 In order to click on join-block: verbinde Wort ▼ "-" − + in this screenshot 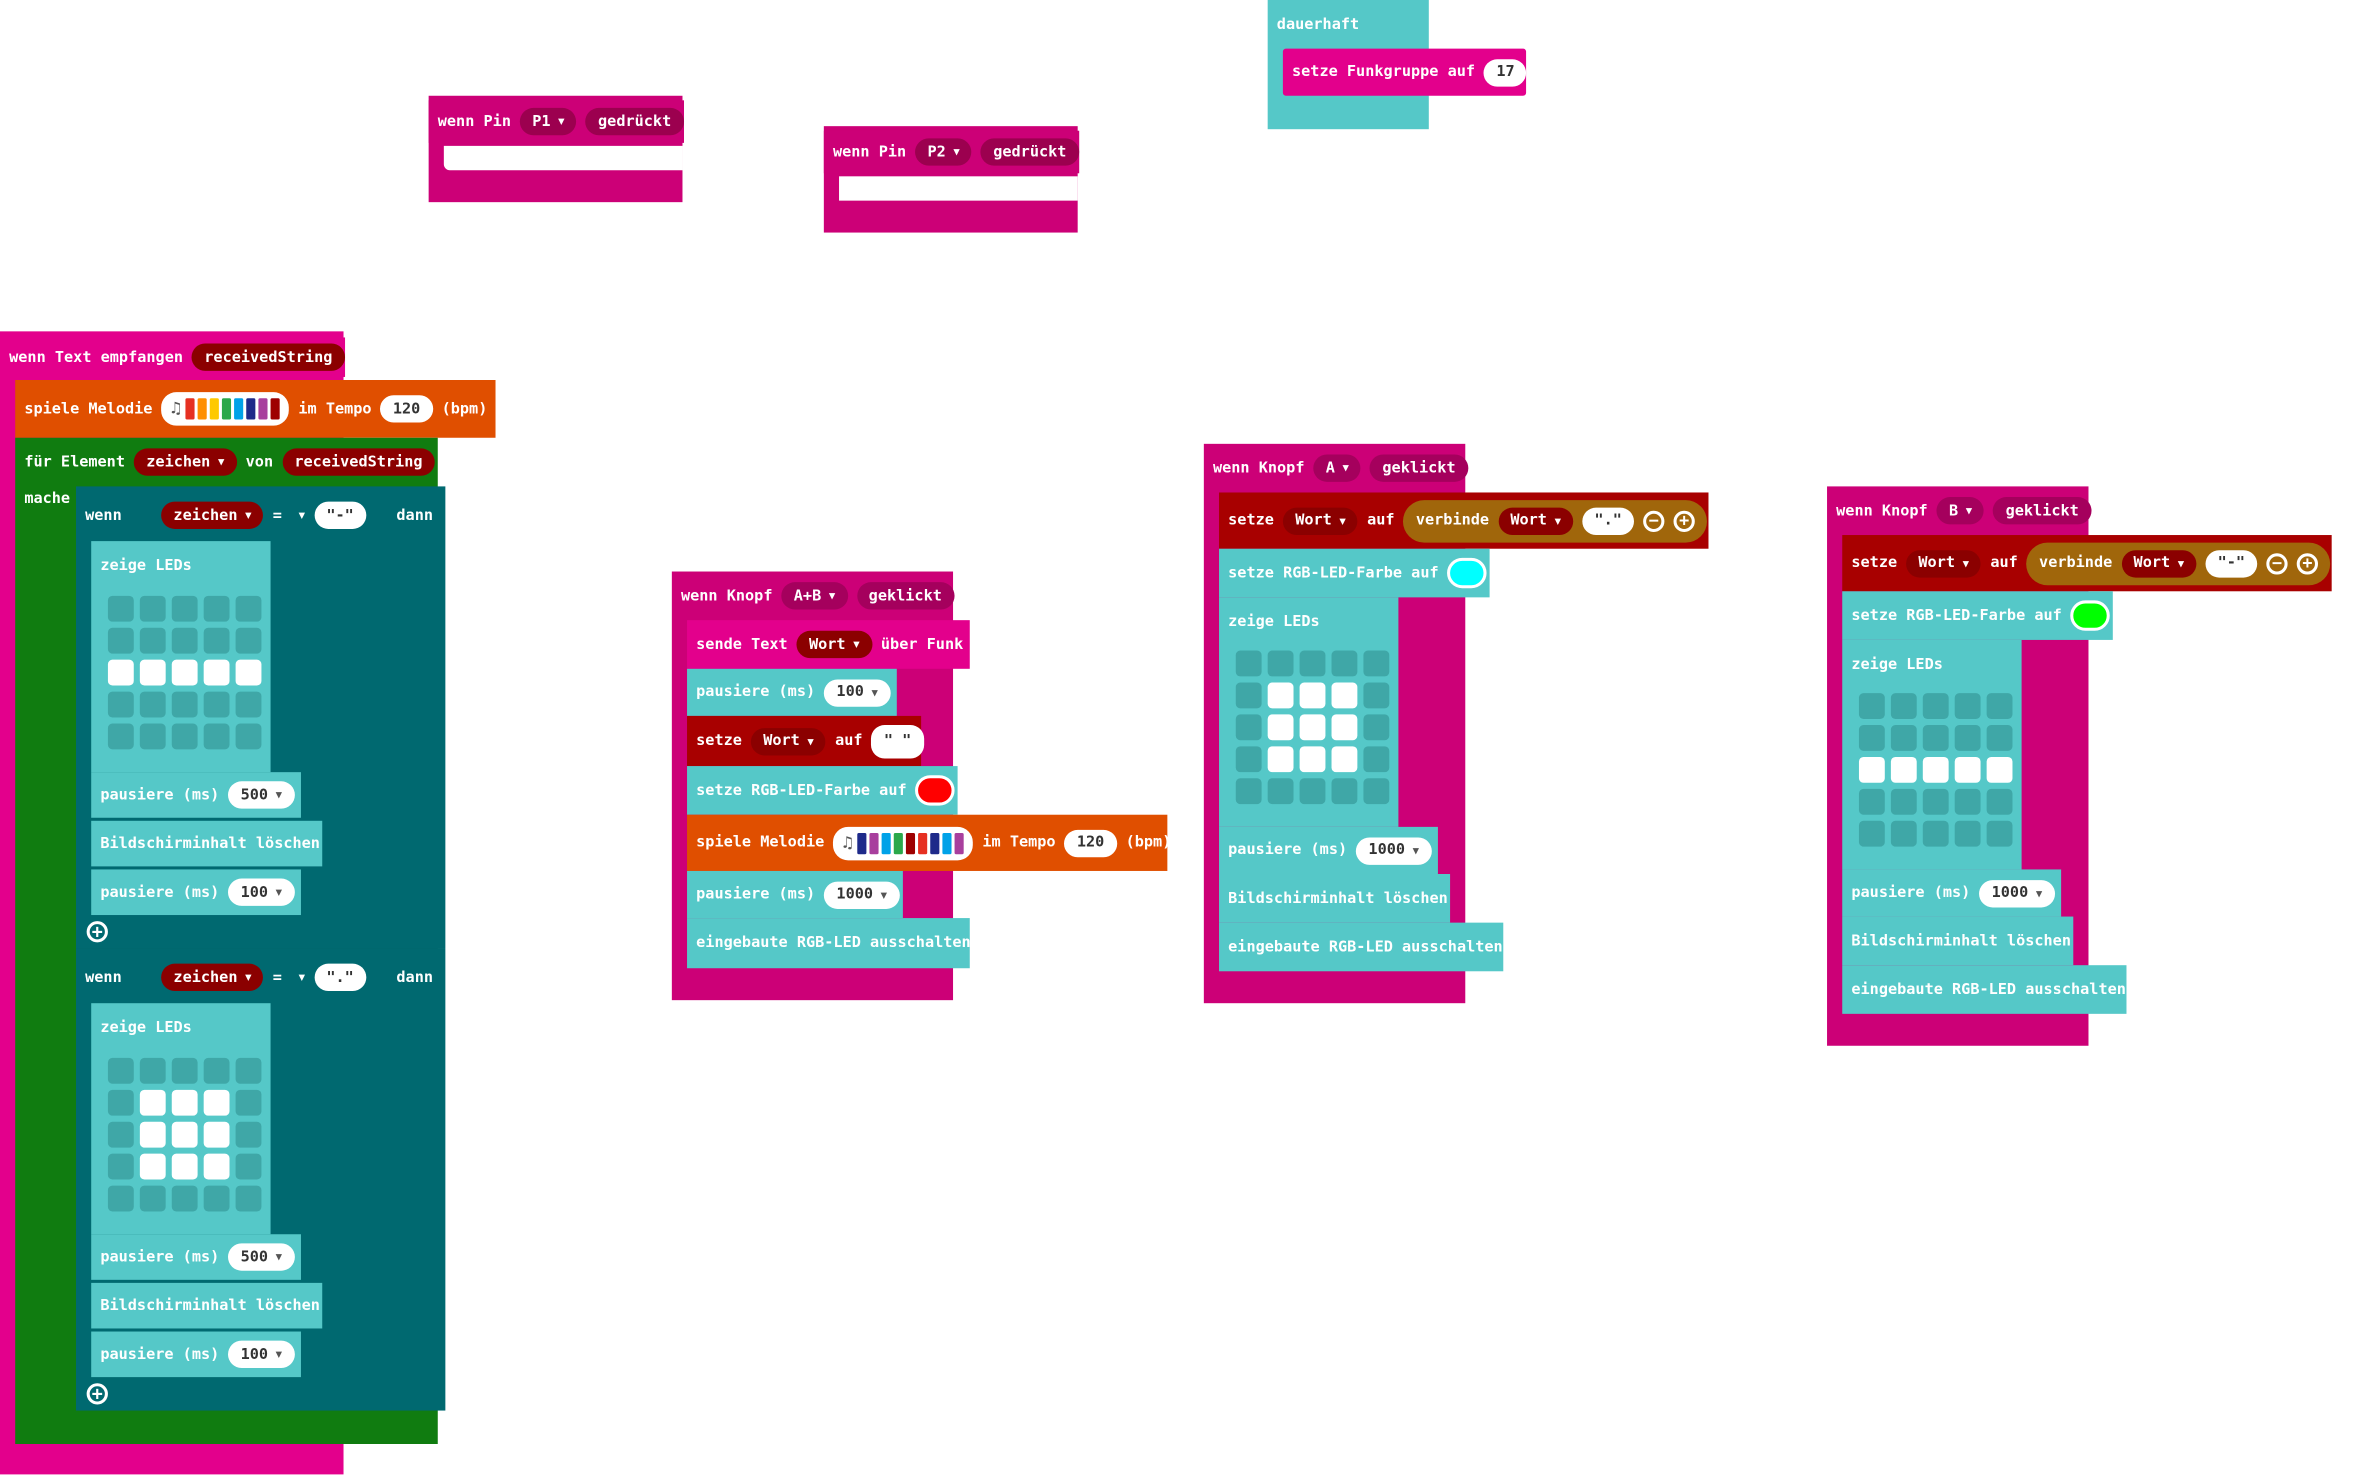, I will do `click(2178, 563)`.